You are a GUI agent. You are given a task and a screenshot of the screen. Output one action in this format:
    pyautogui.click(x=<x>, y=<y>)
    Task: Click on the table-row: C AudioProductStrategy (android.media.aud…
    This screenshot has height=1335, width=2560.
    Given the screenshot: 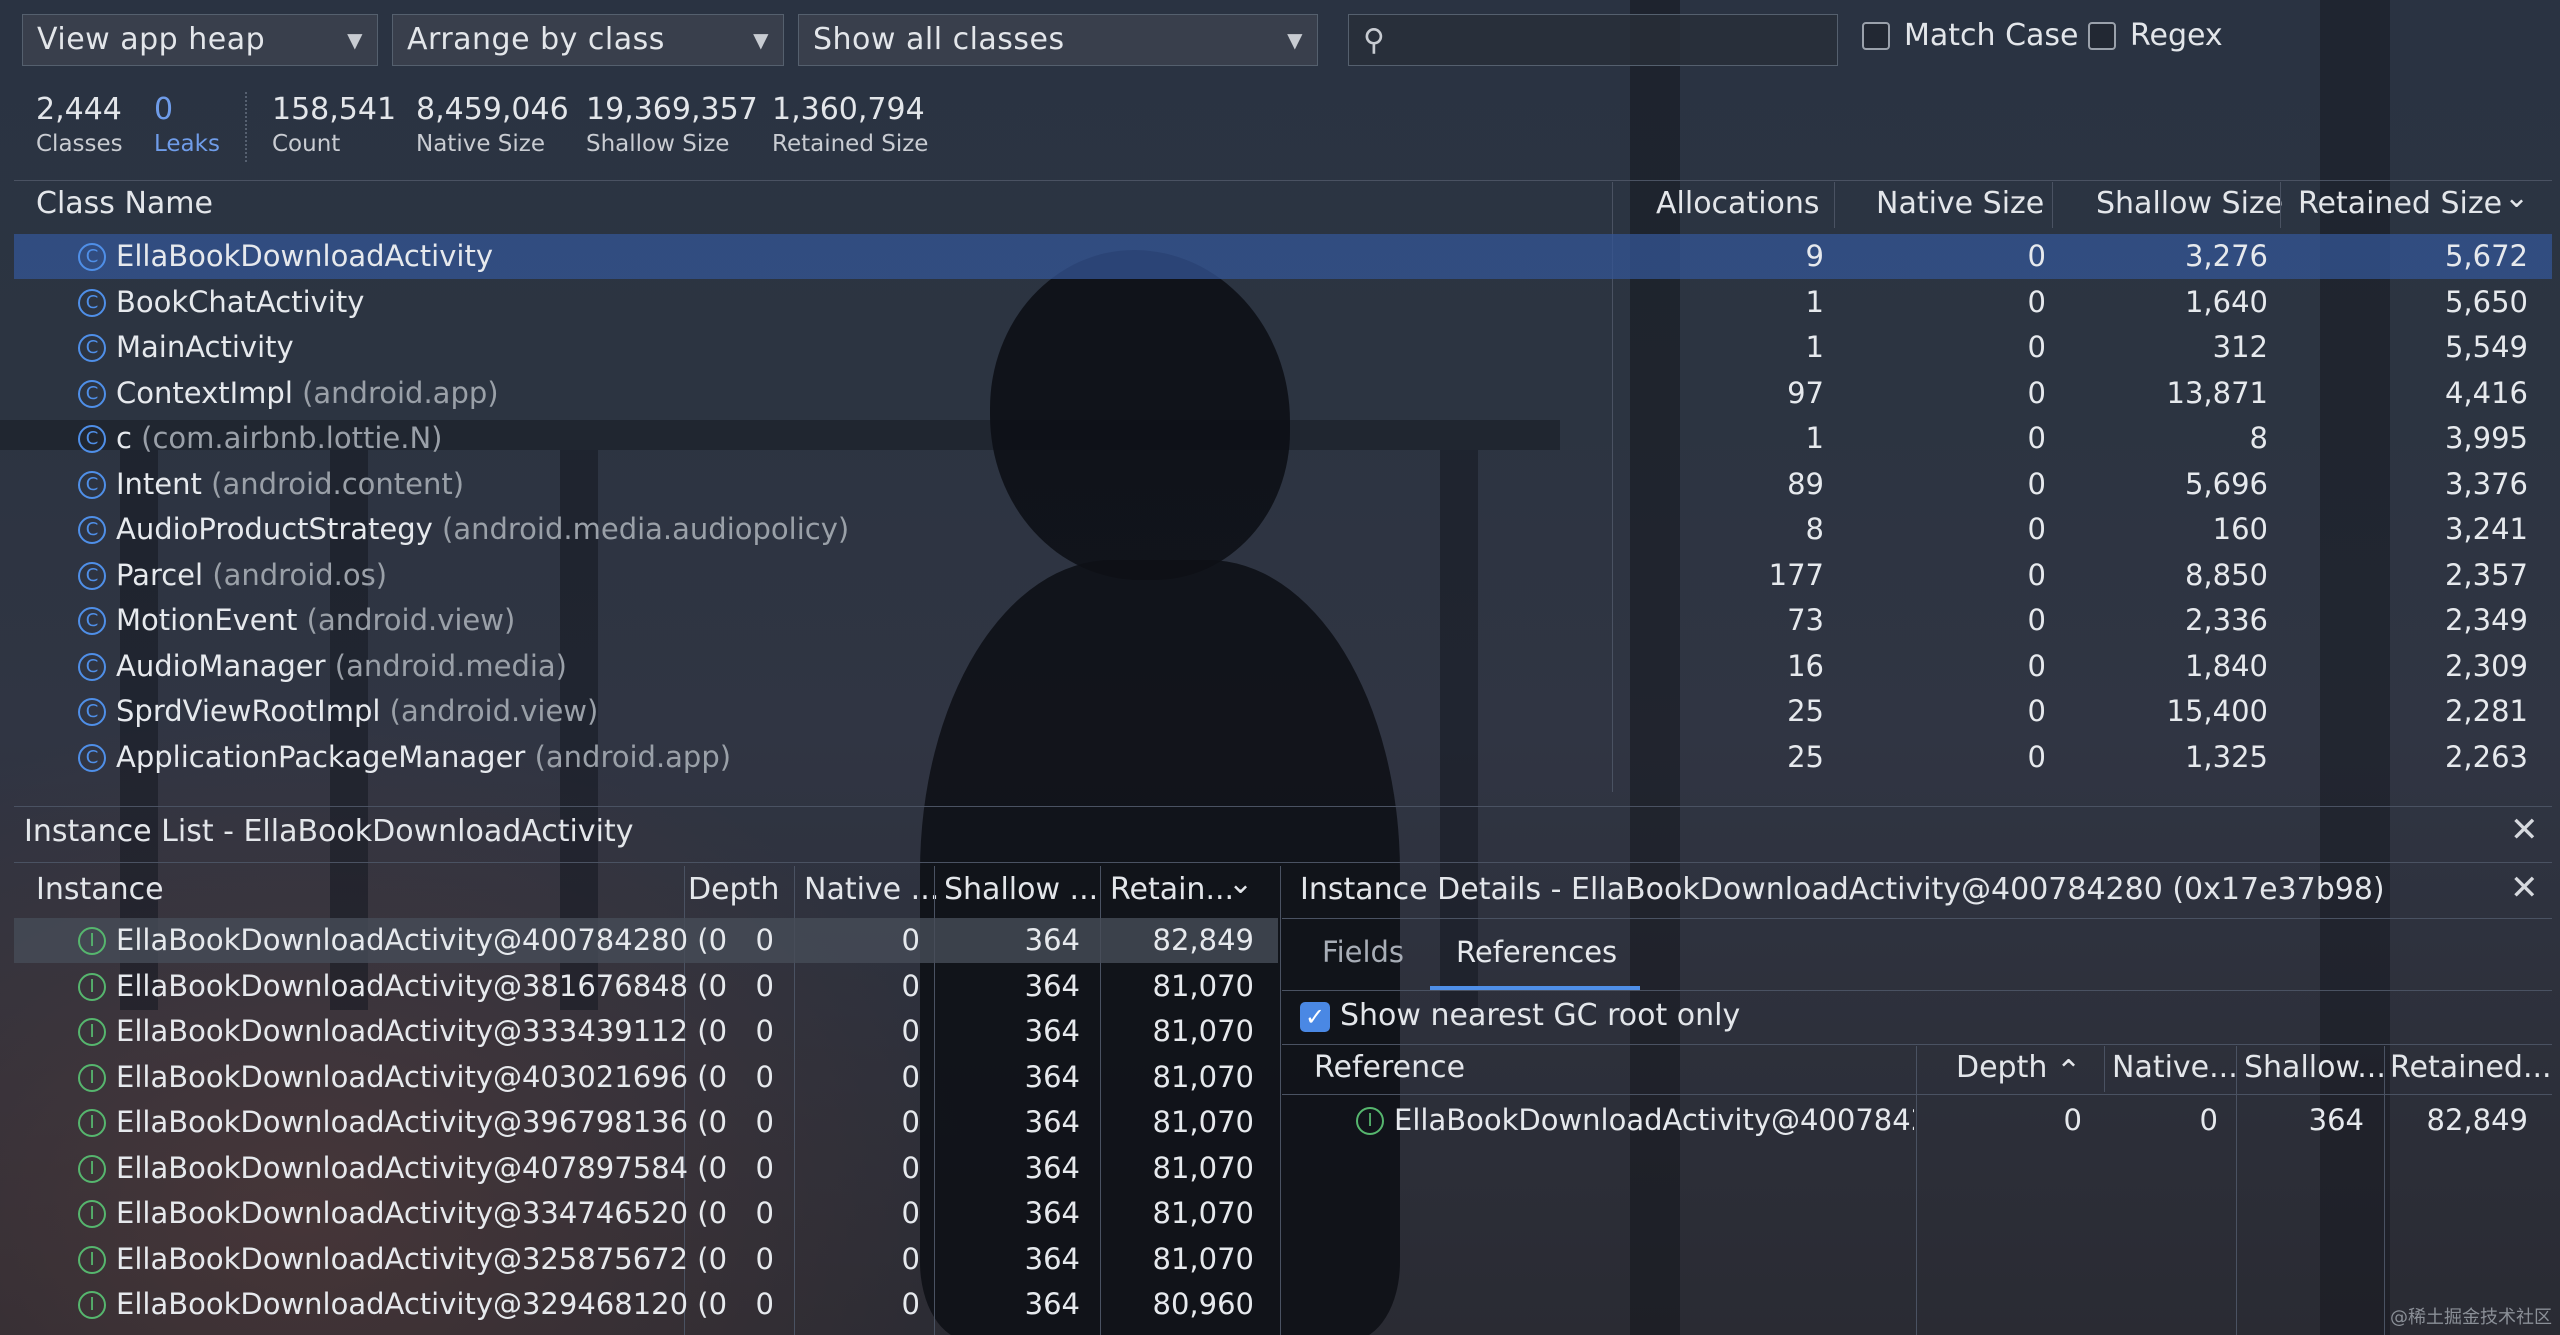 What is the action you would take?
    pyautogui.click(x=1283, y=529)
    